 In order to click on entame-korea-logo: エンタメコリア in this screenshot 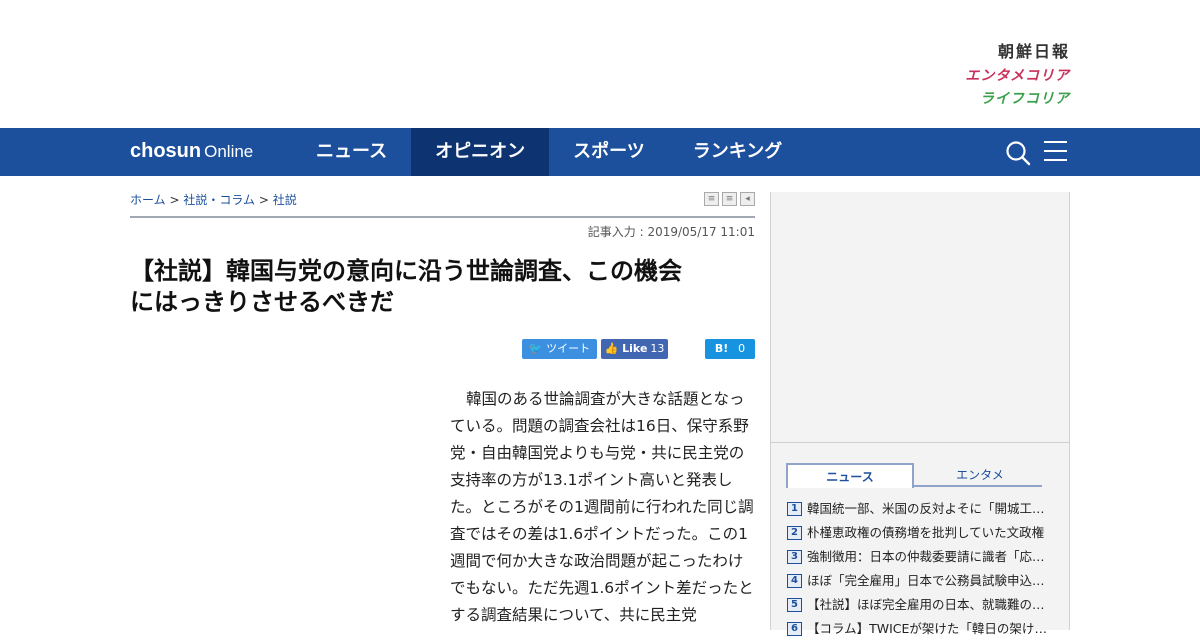, I will do `click(1017, 76)`.